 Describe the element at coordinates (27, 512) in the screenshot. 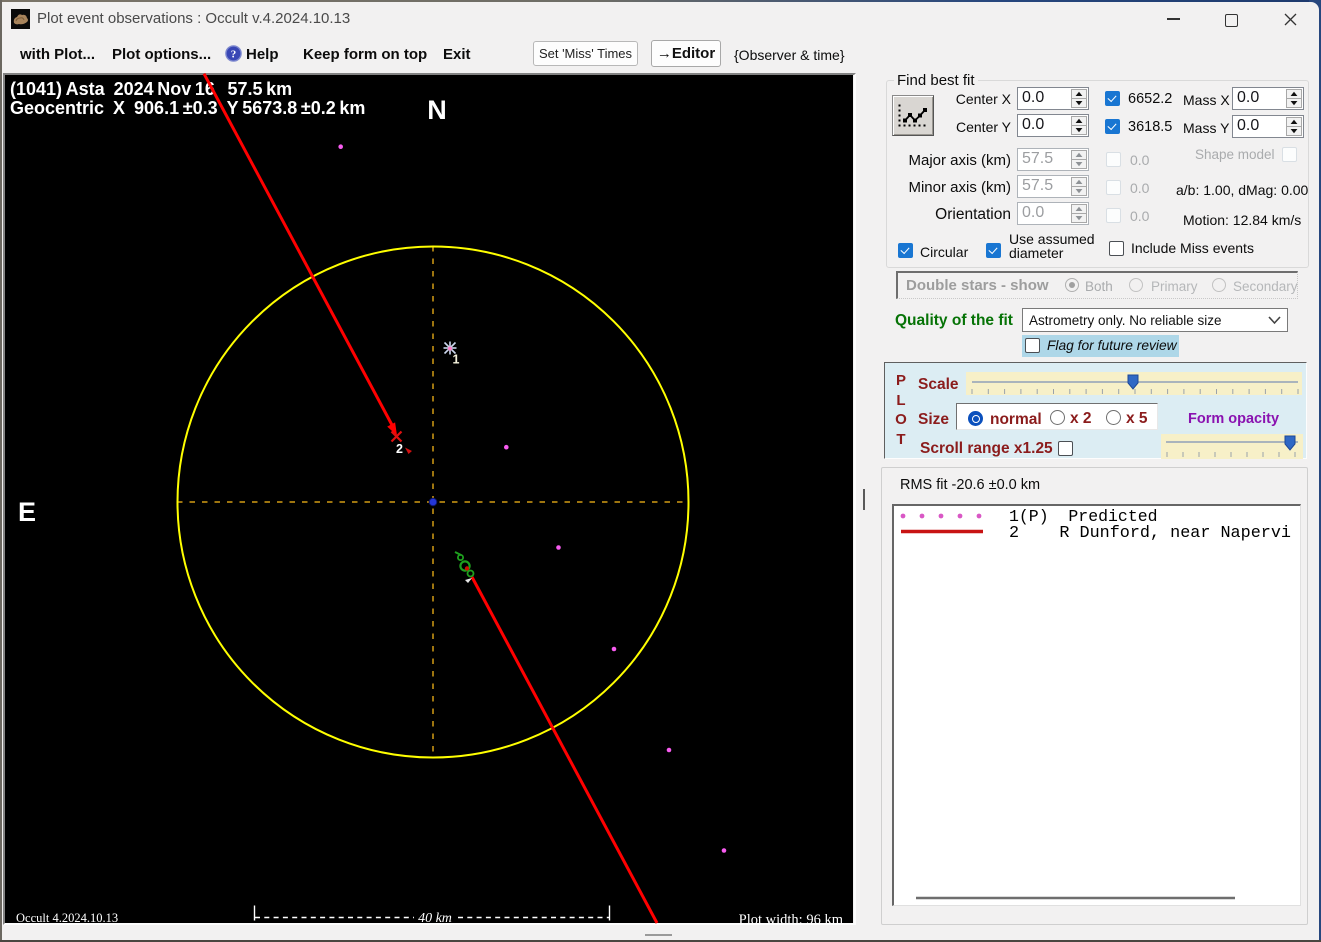

I see `svg-text: E` at that location.